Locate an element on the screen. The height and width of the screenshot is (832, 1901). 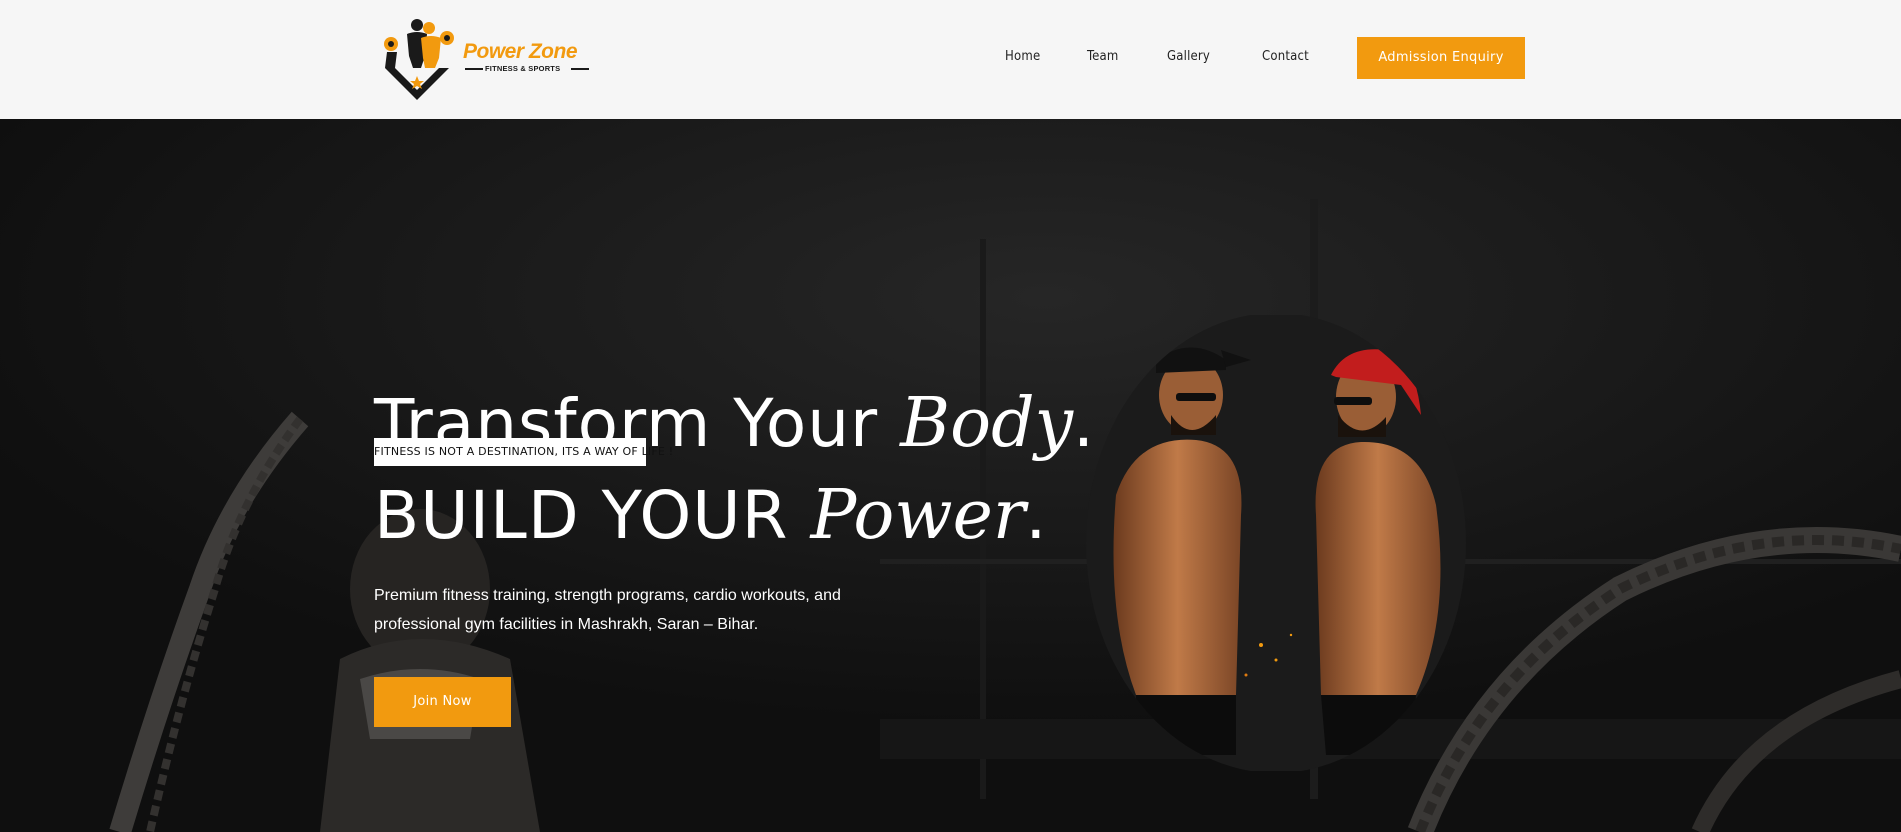
nav-gallery: Gallery is located at coordinates (1188, 56).